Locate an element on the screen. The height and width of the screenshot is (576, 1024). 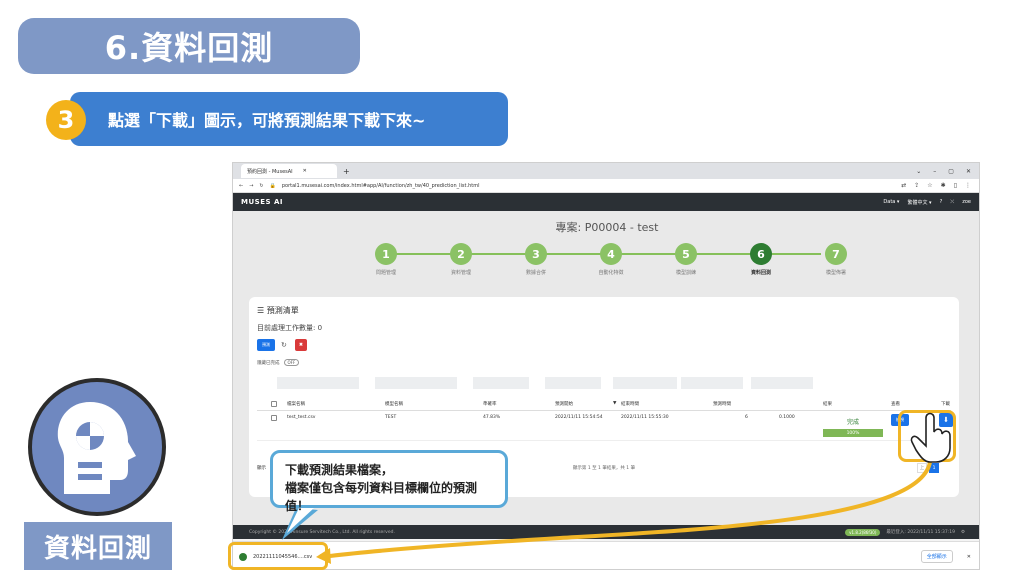
step-number-badge: 3 is located at coordinates (66, 120).